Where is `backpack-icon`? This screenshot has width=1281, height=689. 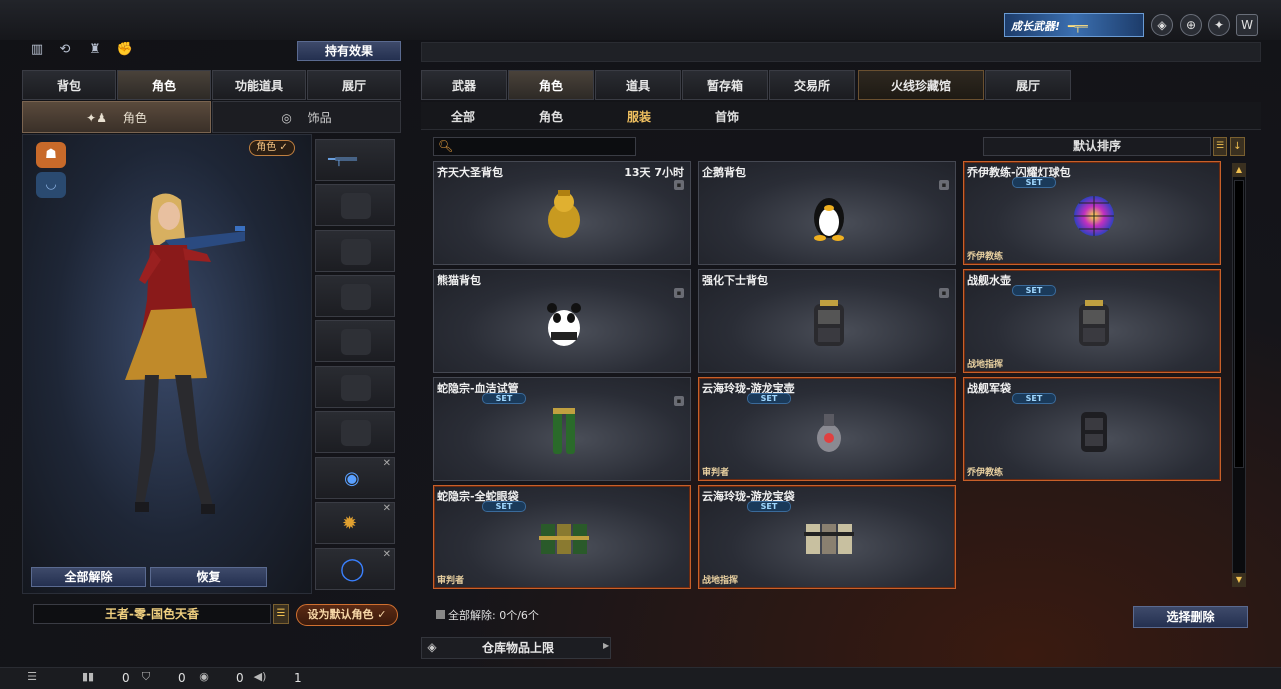 backpack-icon is located at coordinates (1094, 323).